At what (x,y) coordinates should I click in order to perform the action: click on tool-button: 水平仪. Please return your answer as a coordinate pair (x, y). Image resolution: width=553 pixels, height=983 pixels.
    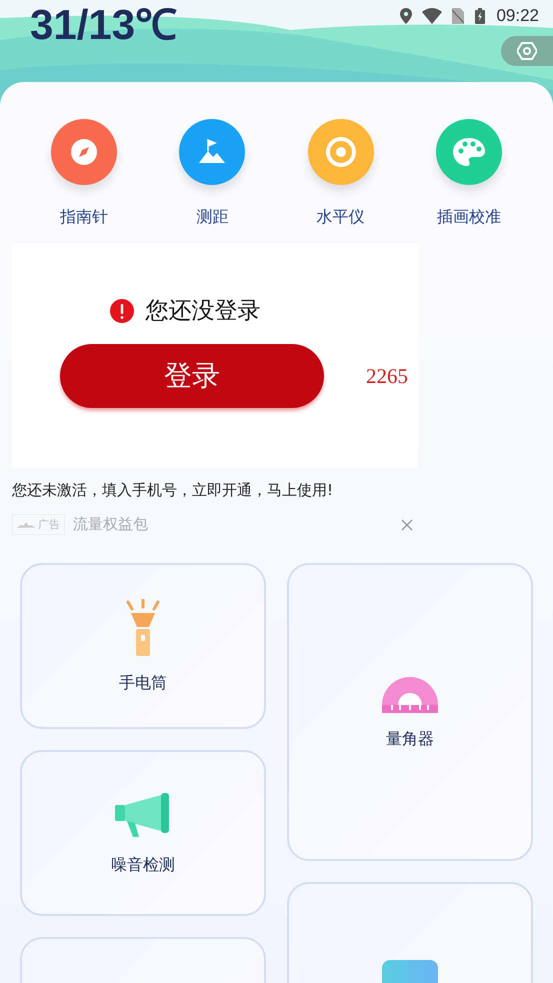
    Looking at the image, I should click on (341, 173).